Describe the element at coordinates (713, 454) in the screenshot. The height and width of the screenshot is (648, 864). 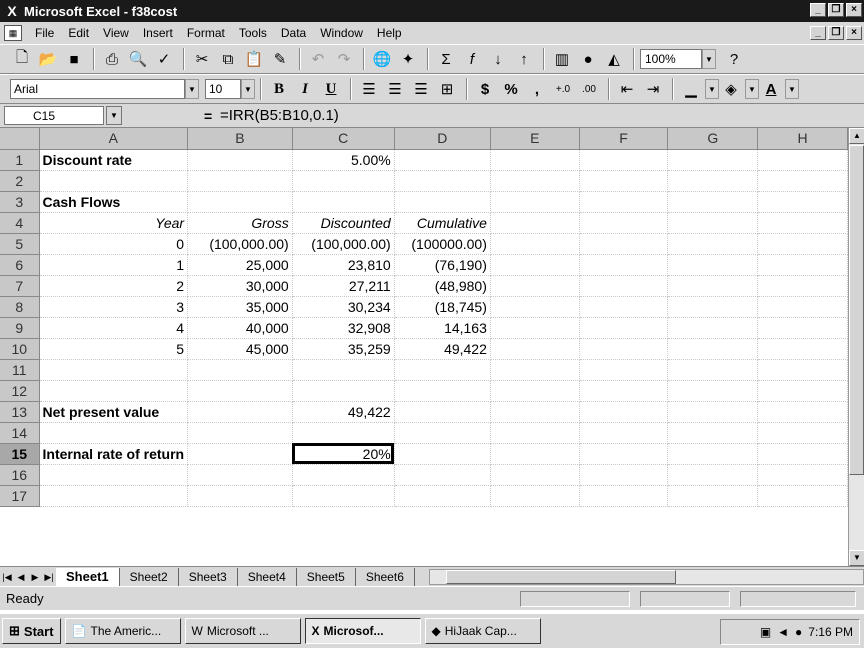
I see `cell-g15` at that location.